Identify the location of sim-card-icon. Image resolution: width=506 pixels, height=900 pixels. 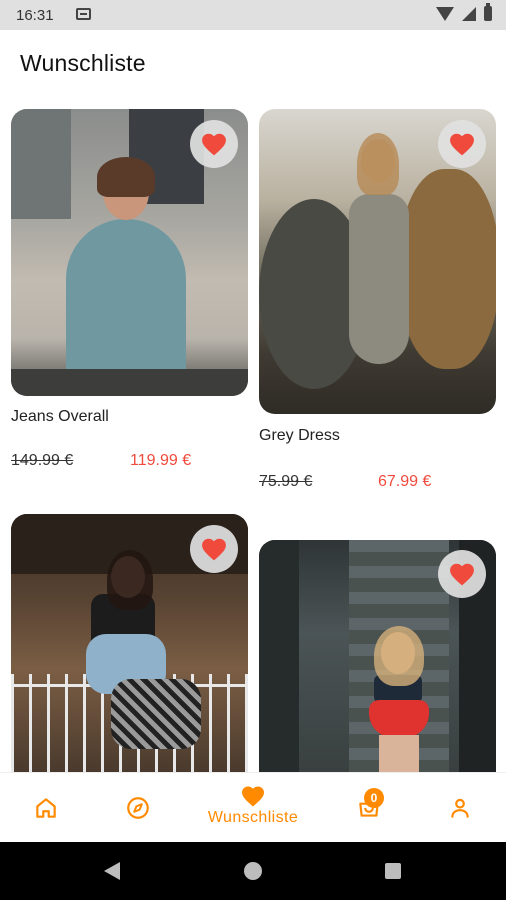
(83, 14).